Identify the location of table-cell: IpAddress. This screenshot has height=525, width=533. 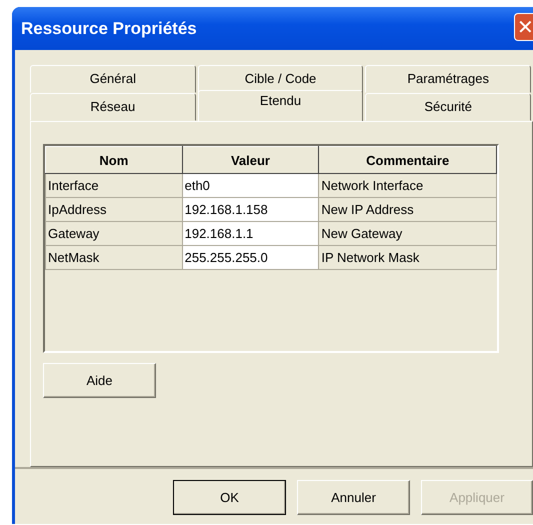
(114, 210).